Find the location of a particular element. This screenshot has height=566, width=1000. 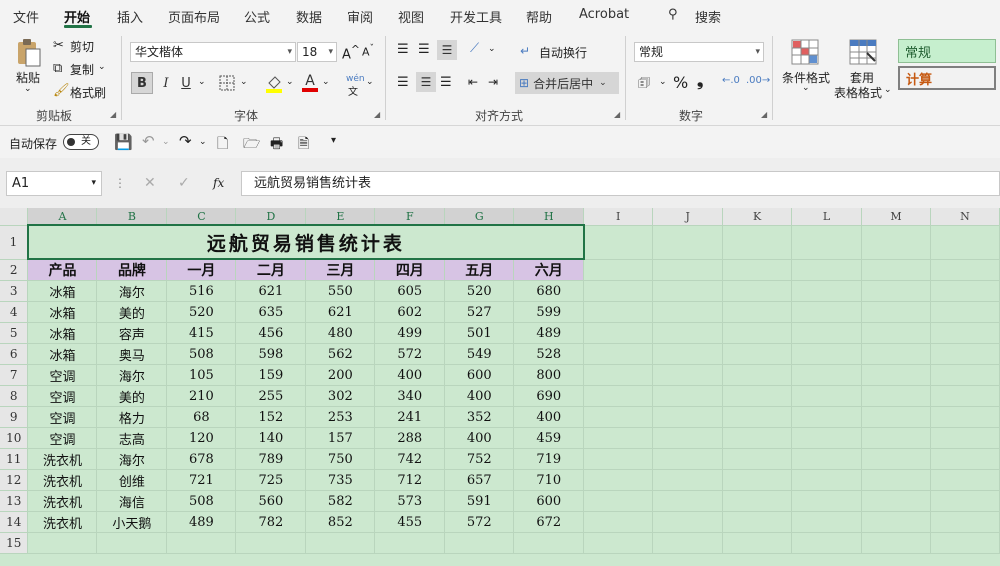

cell-e8: 302 is located at coordinates (340, 396).